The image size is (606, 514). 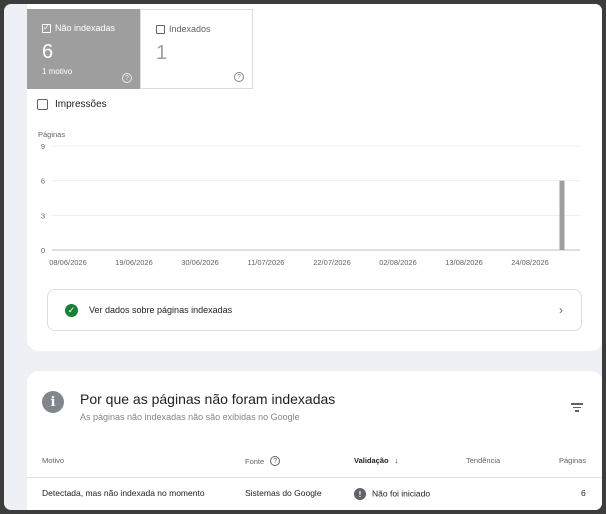 What do you see at coordinates (81, 104) in the screenshot?
I see `impressions-label: Impressões` at bounding box center [81, 104].